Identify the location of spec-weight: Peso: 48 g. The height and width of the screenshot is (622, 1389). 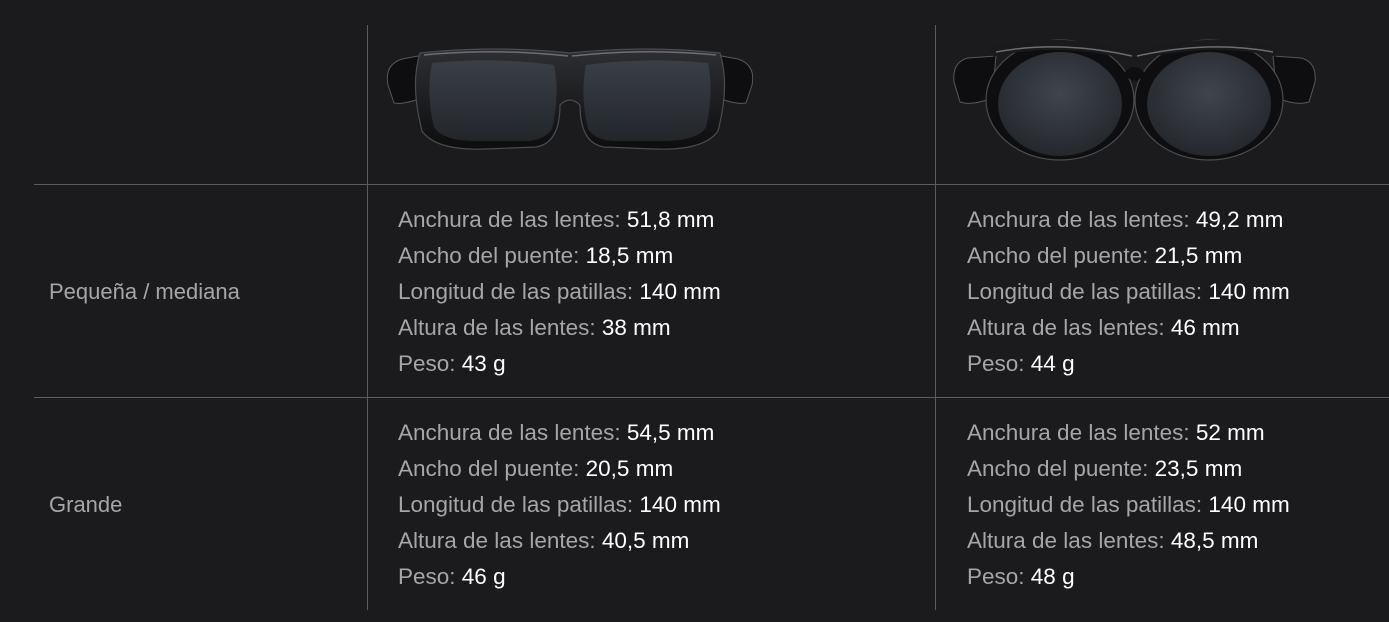
(1021, 576).